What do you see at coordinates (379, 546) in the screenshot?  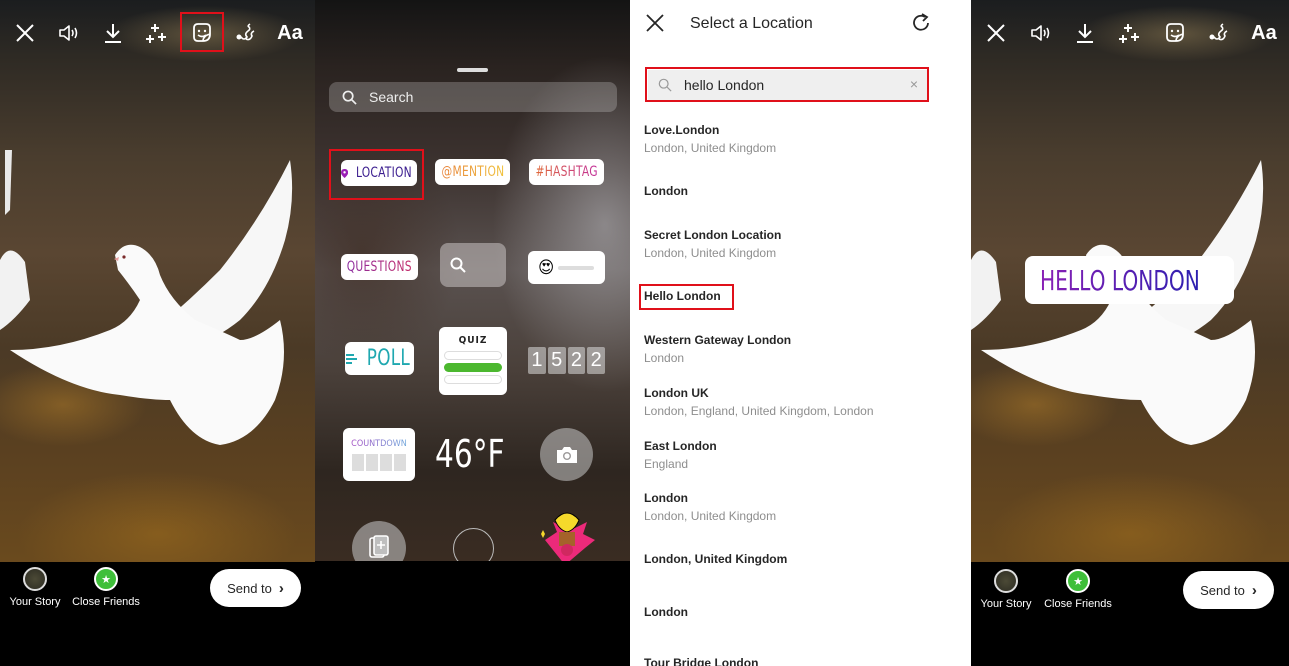 I see `add-photo-sticker-icon` at bounding box center [379, 546].